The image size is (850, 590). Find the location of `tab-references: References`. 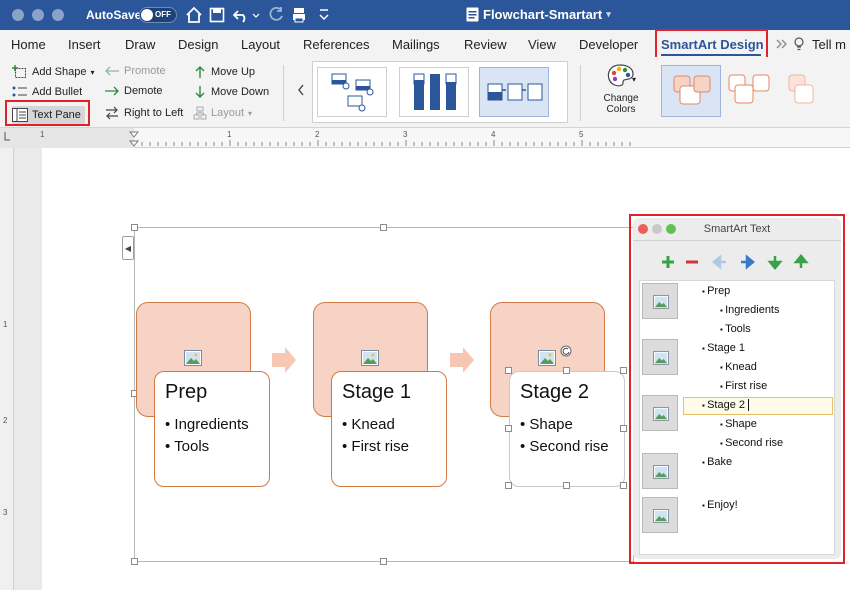

tab-references: References is located at coordinates (336, 44).